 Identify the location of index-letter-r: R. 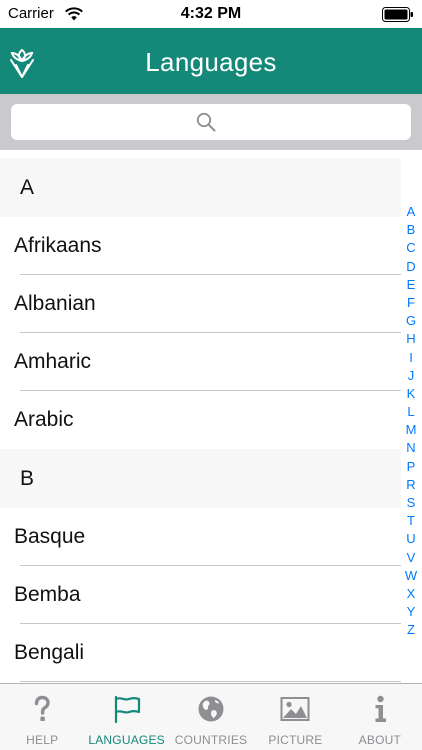
(410, 485).